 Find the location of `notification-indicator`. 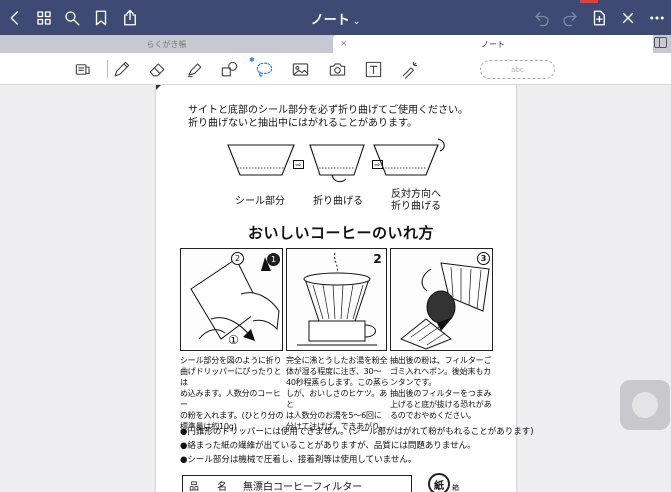

notification-indicator is located at coordinates (589, 1).